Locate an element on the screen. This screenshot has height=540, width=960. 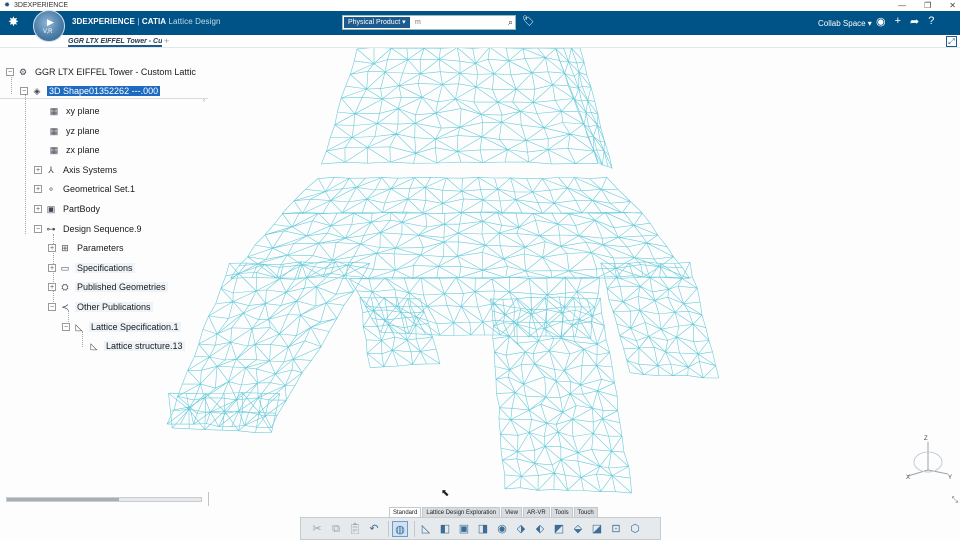
x-axis-label: X is located at coordinates (908, 477).